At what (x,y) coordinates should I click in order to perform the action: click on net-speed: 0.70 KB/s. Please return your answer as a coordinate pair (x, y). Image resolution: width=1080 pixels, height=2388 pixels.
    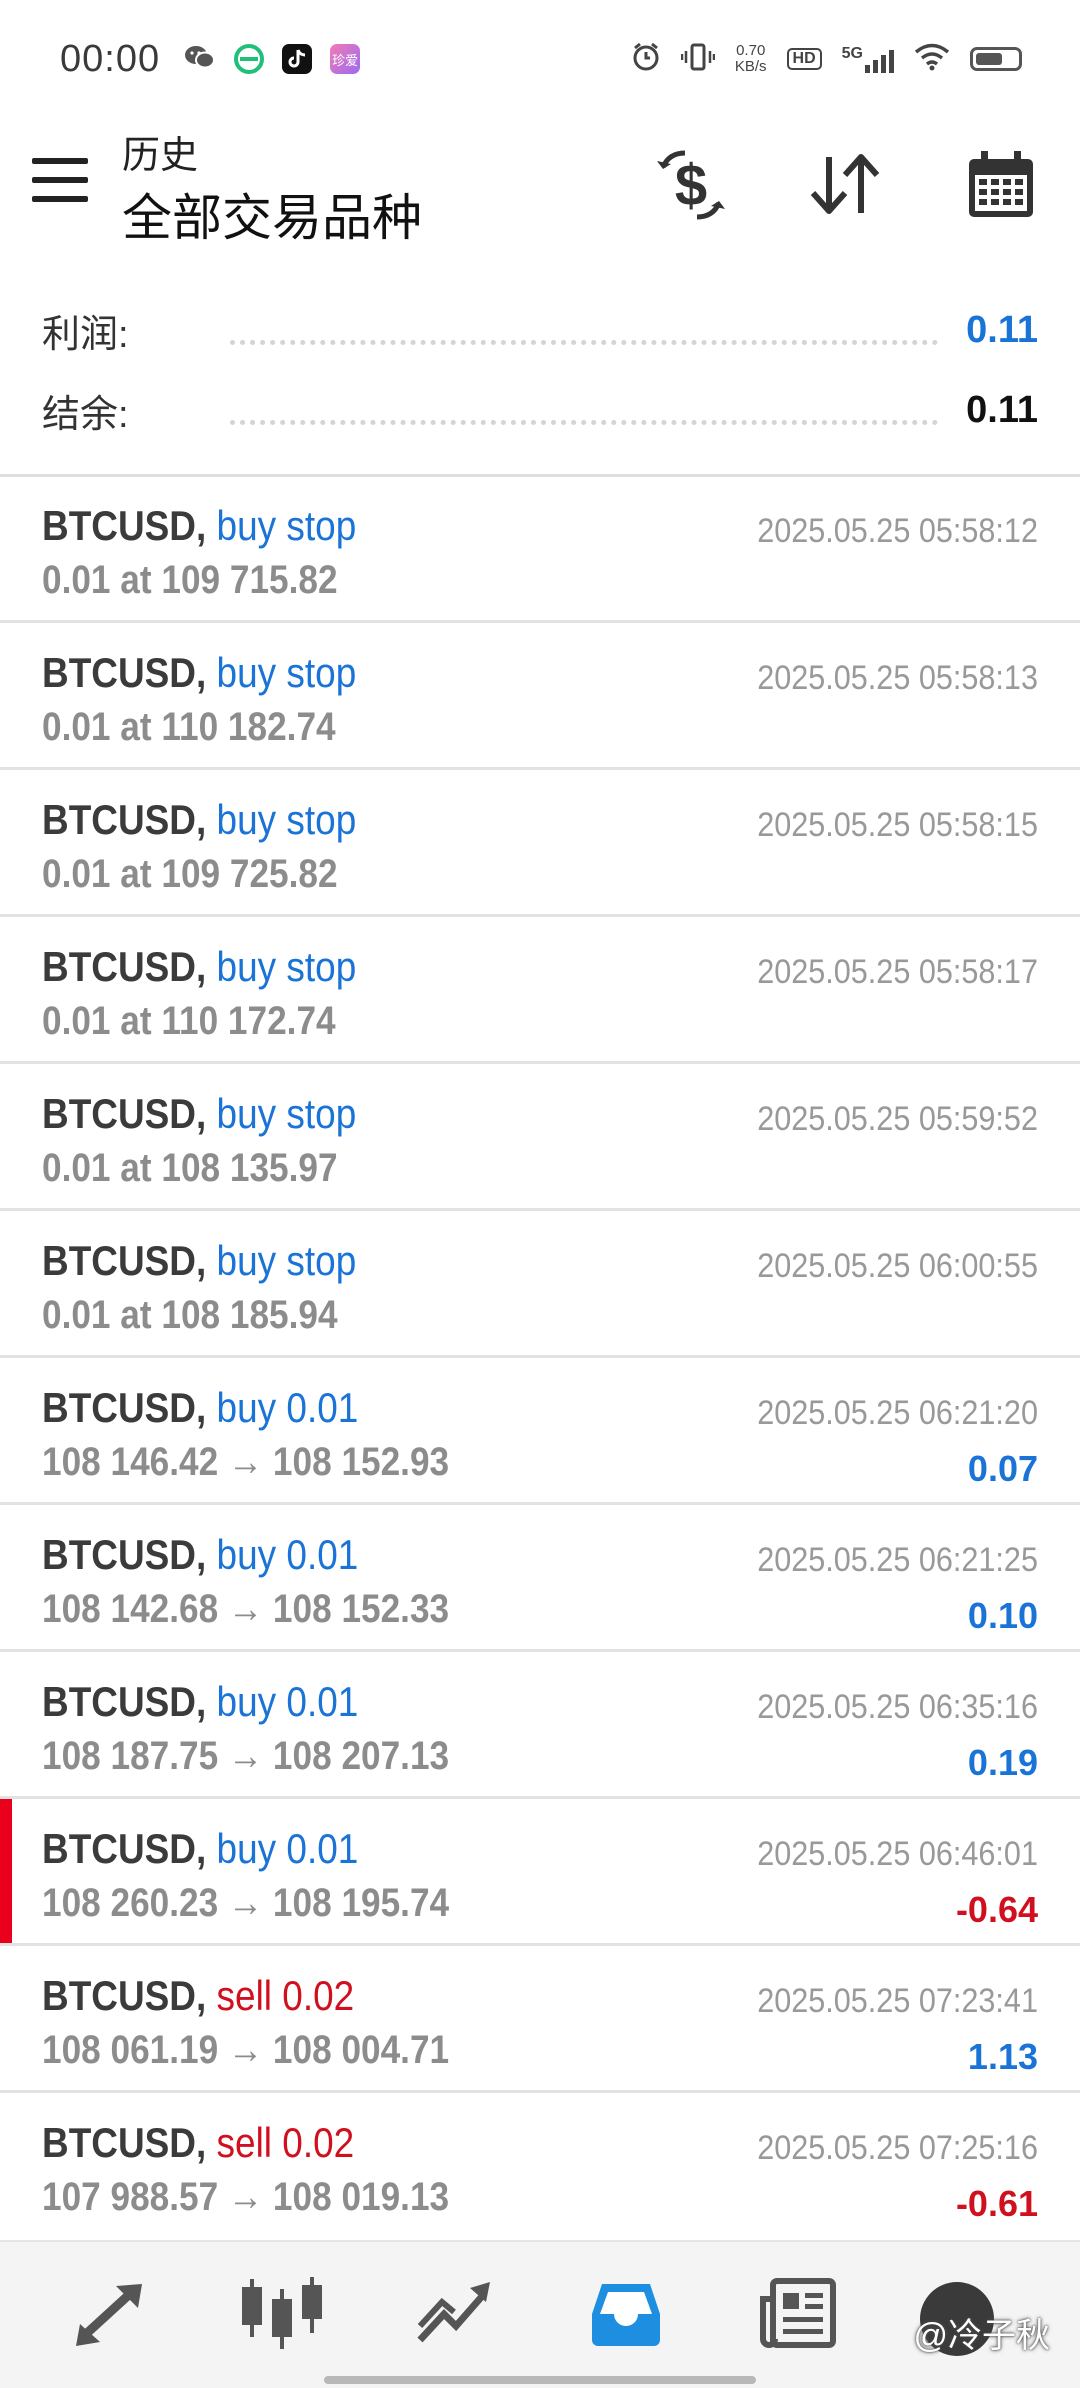
    Looking at the image, I should click on (751, 59).